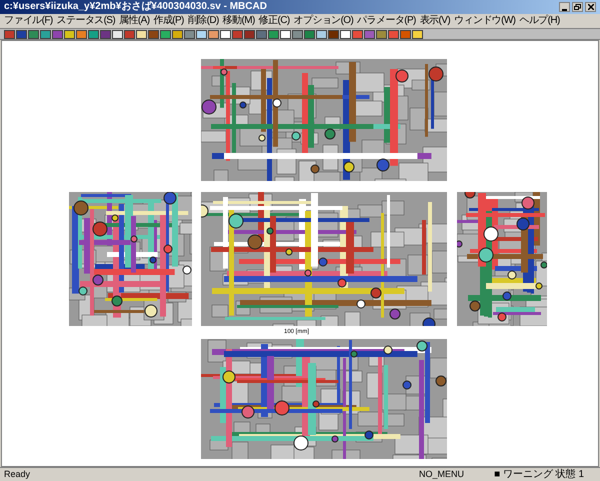  I want to click on menu-item: 移動(M), so click(238, 21).